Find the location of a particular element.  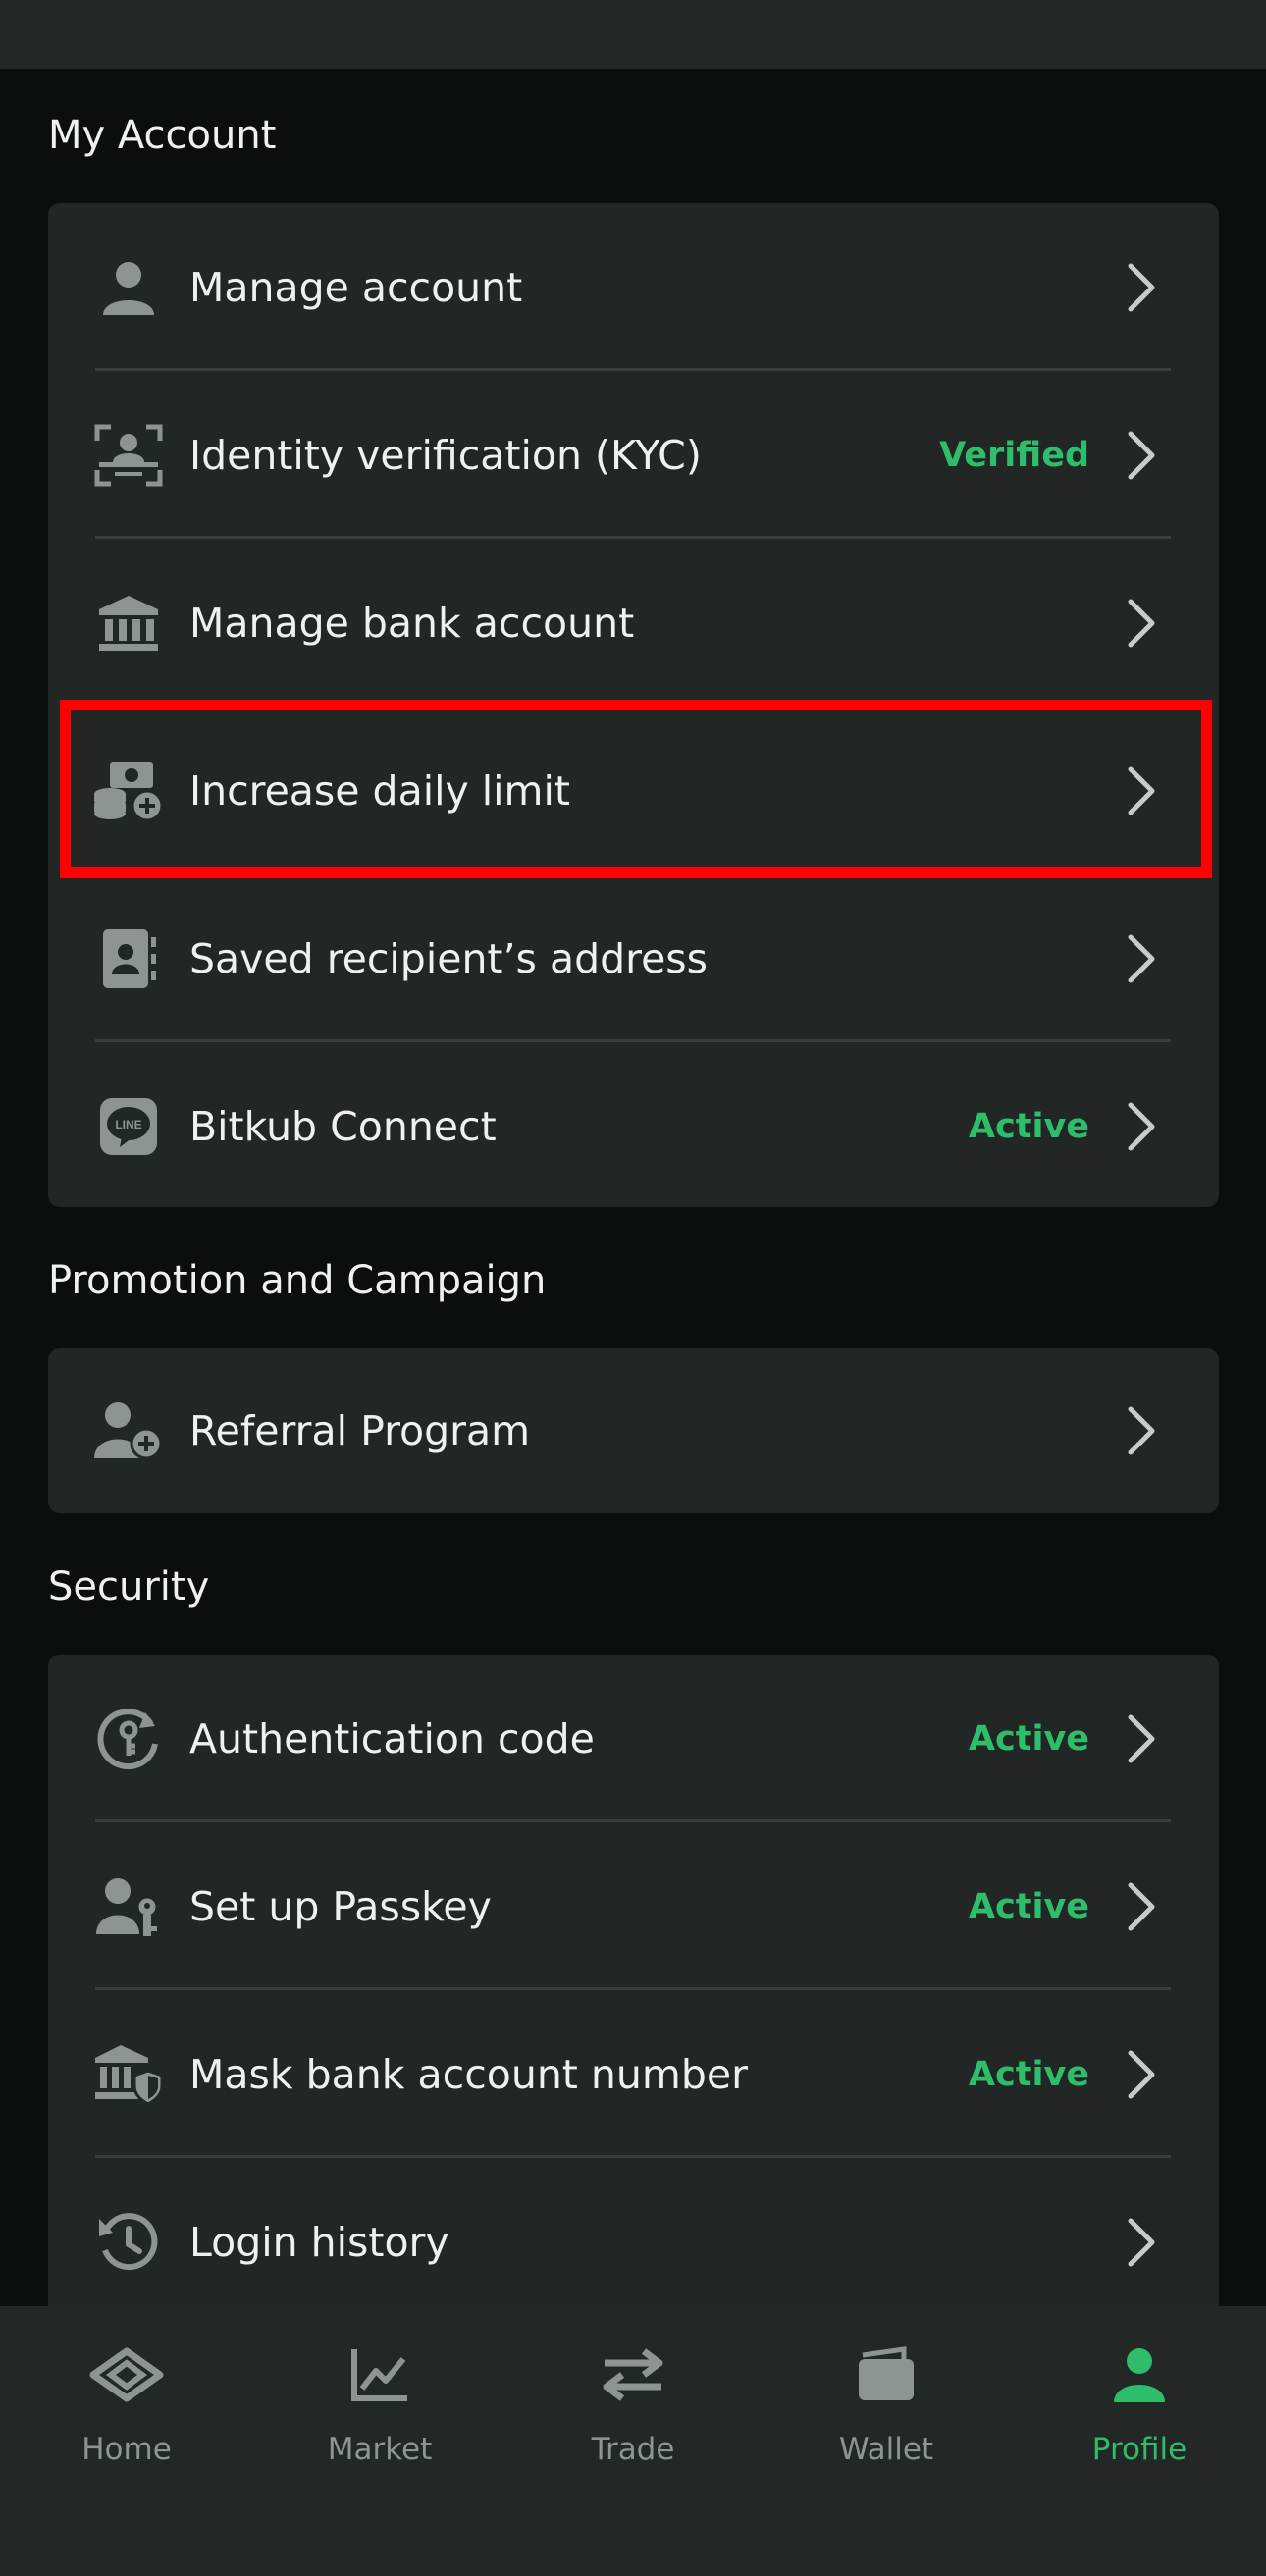

set-up-passkey-row: Set up Passkey Active is located at coordinates (633, 1906).